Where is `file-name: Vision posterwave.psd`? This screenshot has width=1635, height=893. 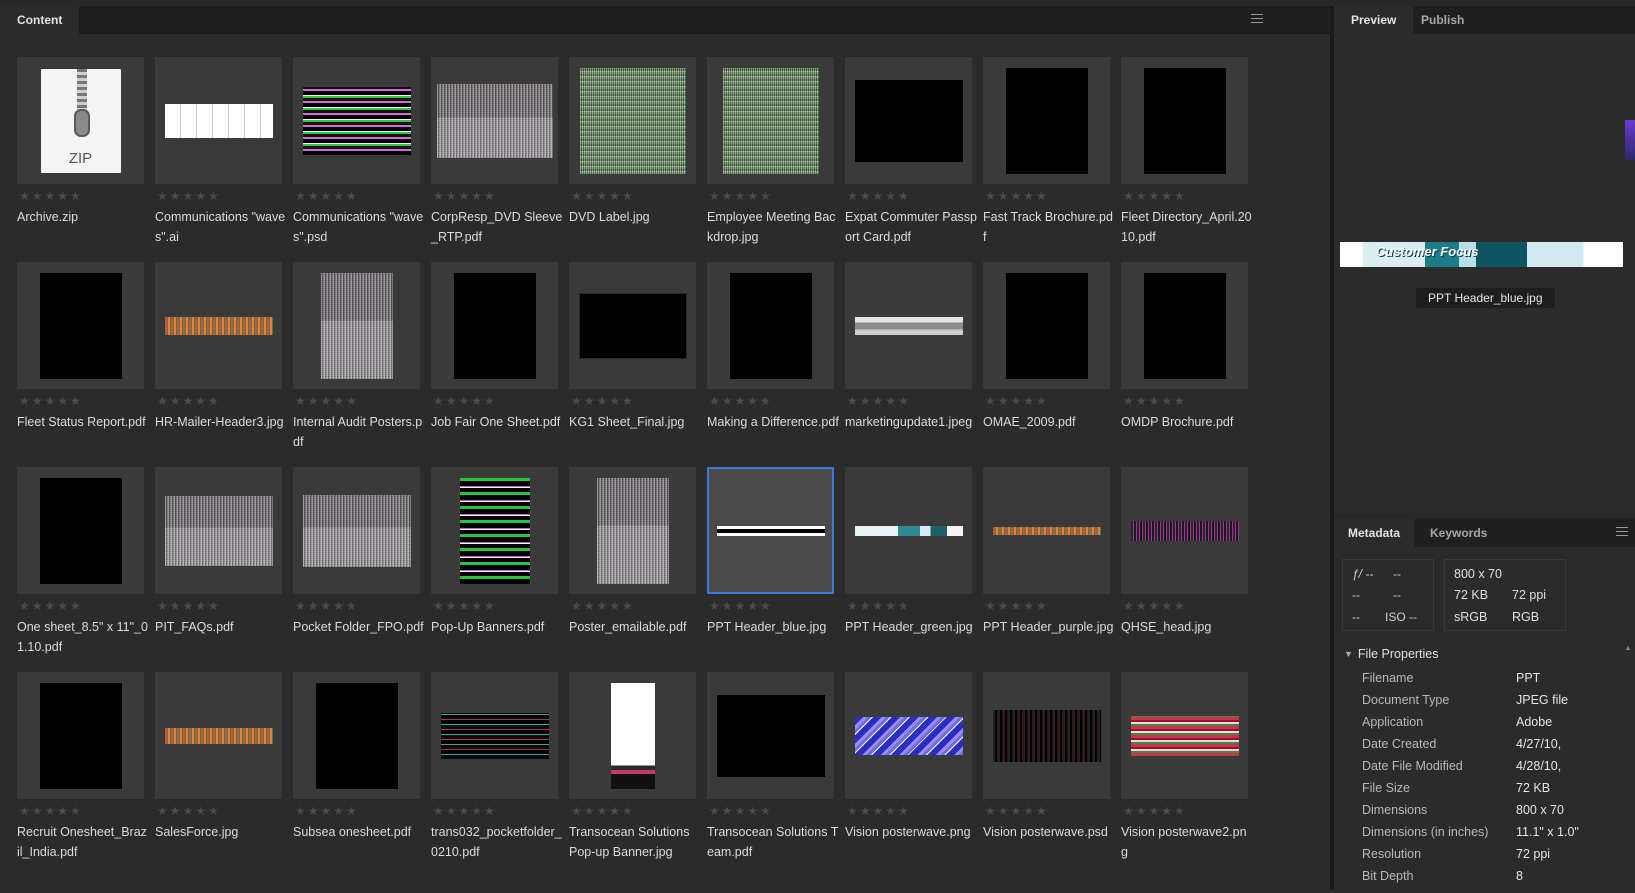 file-name: Vision posterwave.psd is located at coordinates (1049, 832).